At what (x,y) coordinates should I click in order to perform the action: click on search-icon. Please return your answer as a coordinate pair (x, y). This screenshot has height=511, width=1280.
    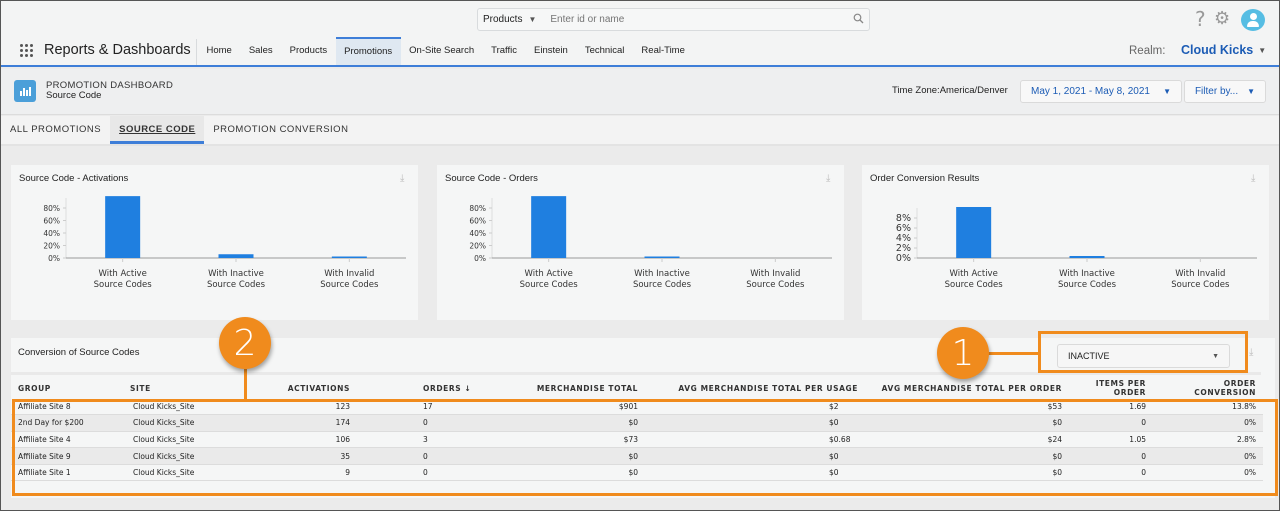
    Looking at the image, I should click on (858, 20).